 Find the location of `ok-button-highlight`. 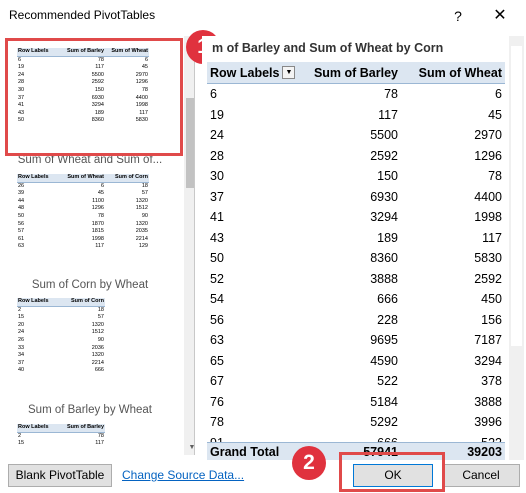

ok-button-highlight is located at coordinates (392, 472).